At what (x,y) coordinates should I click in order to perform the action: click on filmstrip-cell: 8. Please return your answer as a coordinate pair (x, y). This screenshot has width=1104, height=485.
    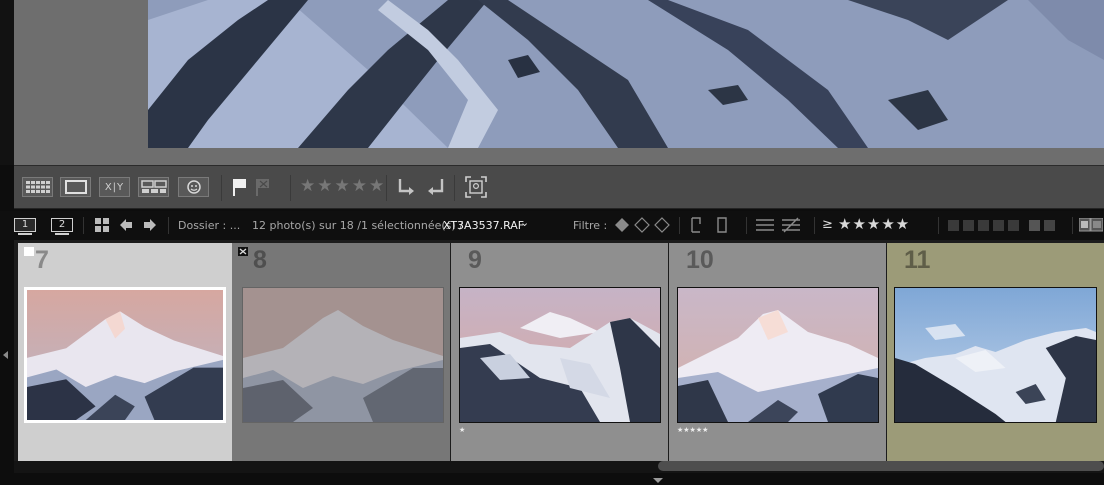
    Looking at the image, I should click on (341, 352).